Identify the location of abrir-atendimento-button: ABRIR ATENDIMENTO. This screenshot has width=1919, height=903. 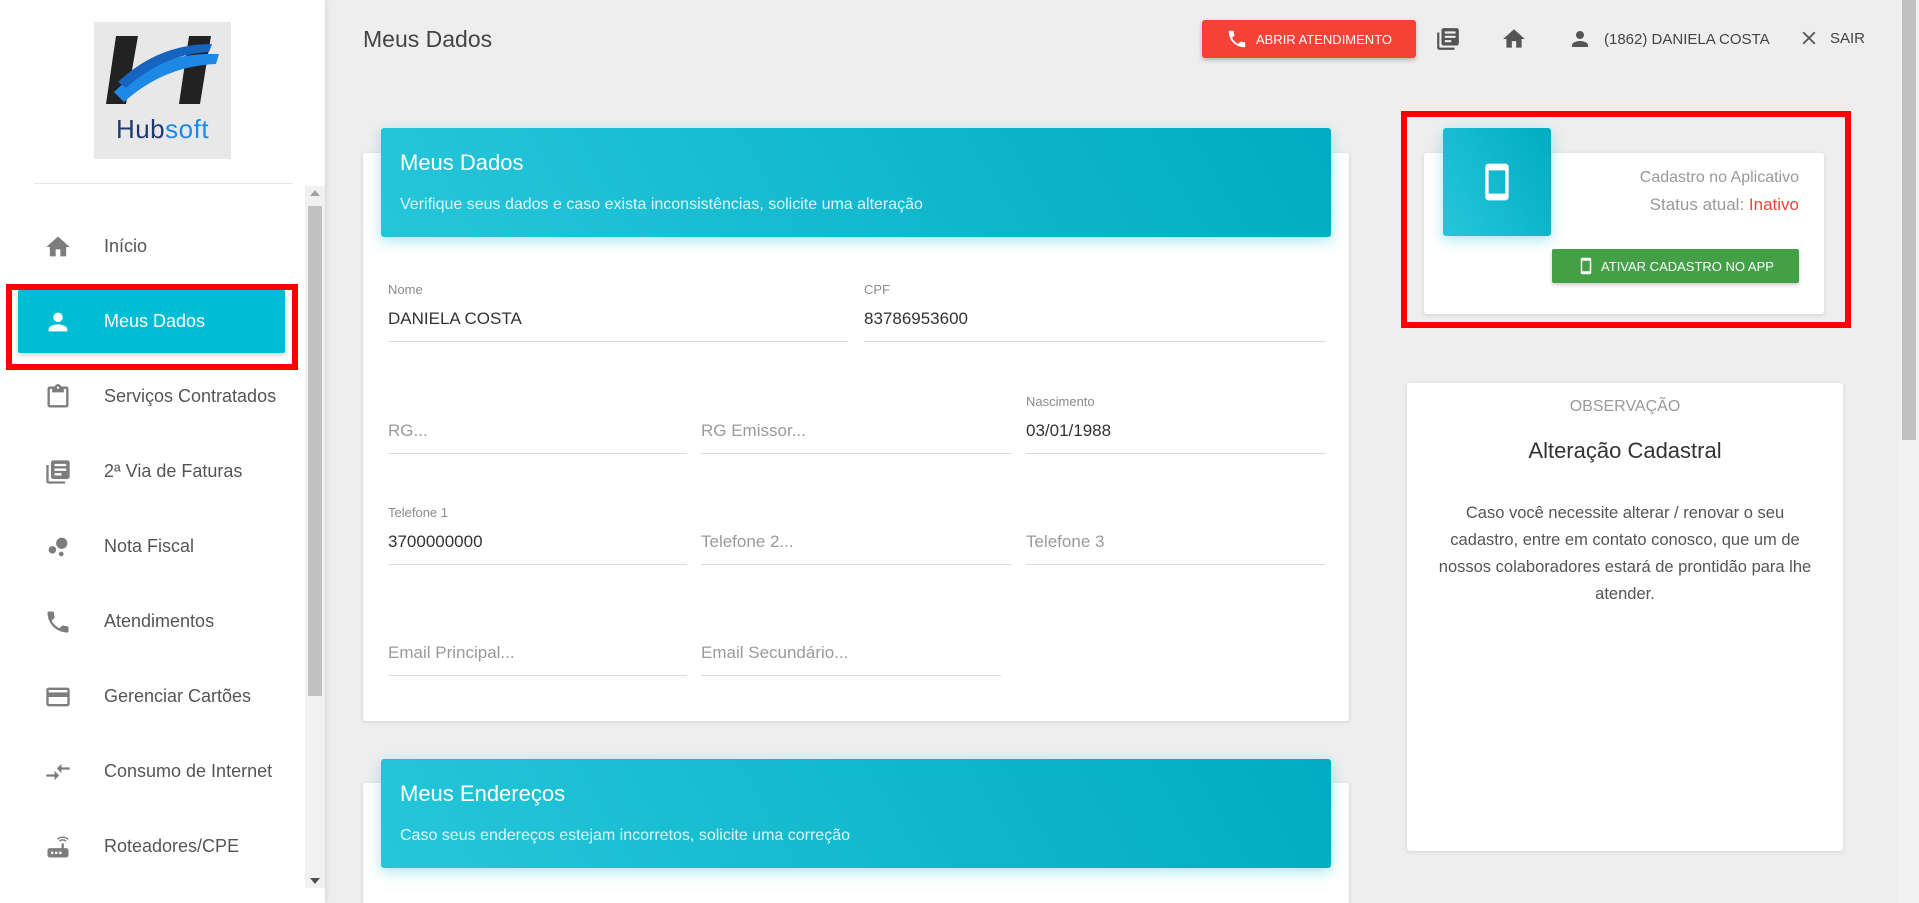
(1309, 39).